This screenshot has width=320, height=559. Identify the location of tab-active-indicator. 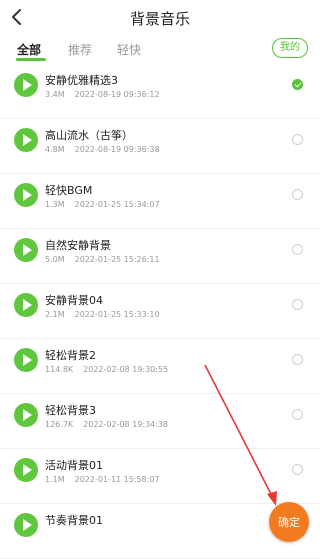
(31, 59).